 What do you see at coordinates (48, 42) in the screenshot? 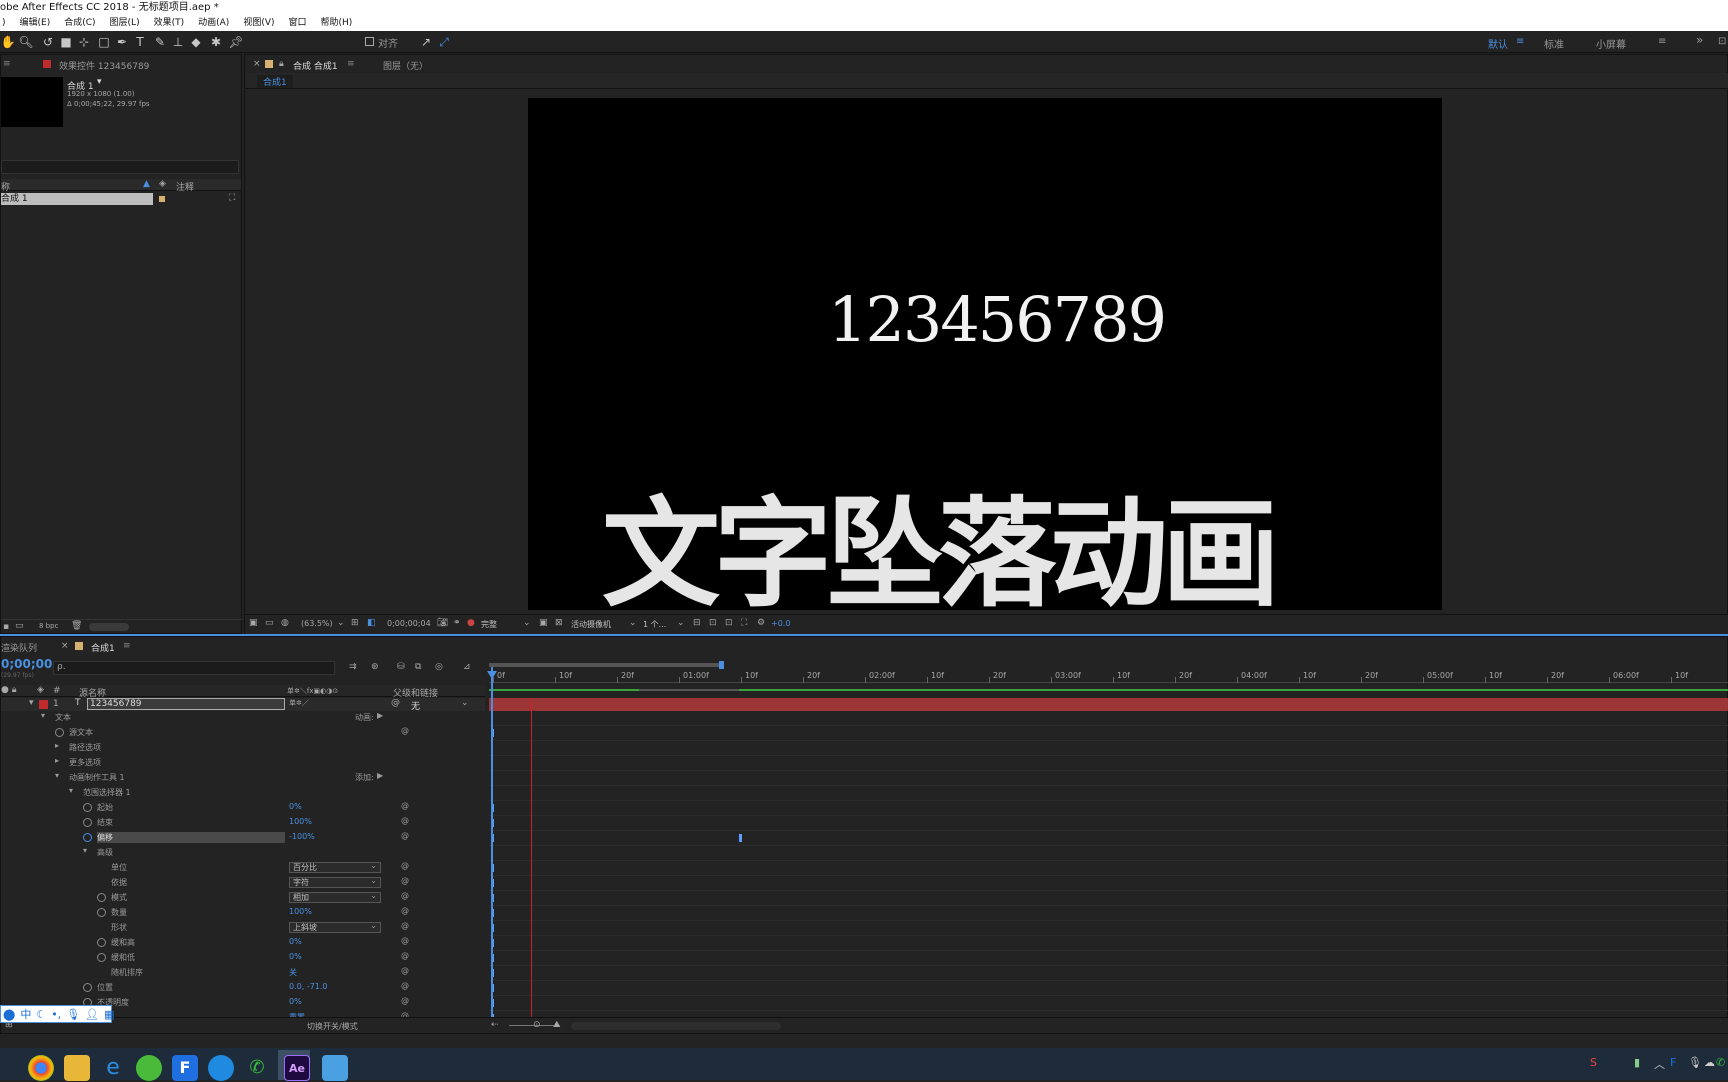
I see `rotate-tool-icon: ↺` at bounding box center [48, 42].